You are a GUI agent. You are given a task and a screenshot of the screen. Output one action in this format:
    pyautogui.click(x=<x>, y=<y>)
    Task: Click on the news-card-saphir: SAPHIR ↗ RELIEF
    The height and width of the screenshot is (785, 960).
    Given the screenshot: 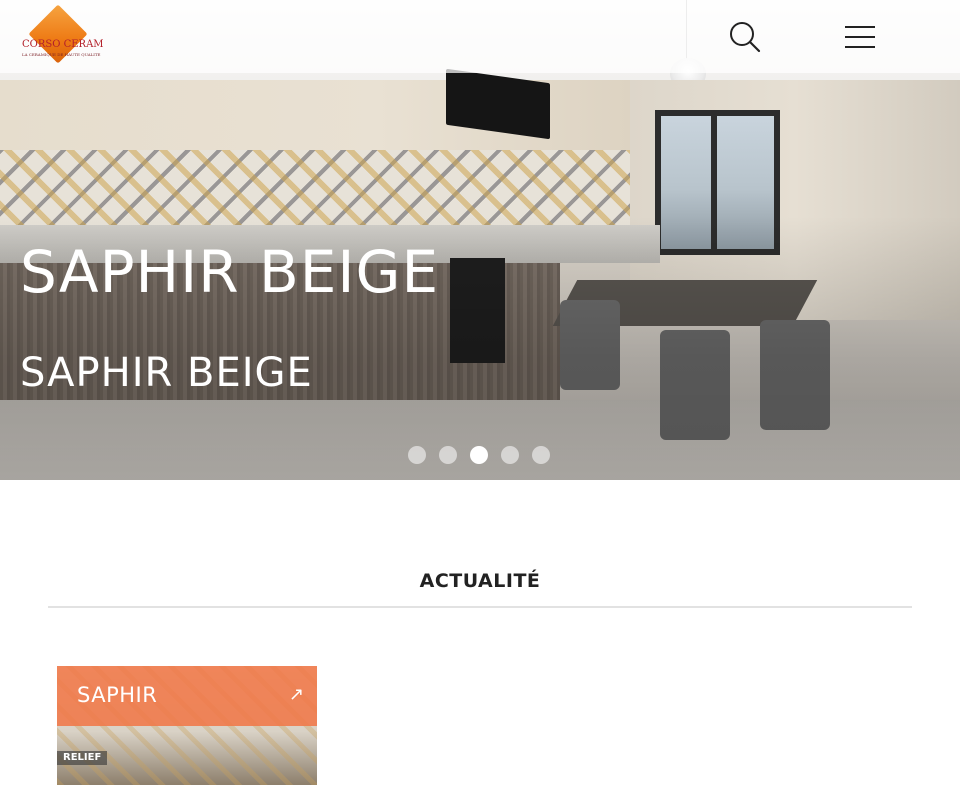 What is the action you would take?
    pyautogui.click(x=187, y=725)
    